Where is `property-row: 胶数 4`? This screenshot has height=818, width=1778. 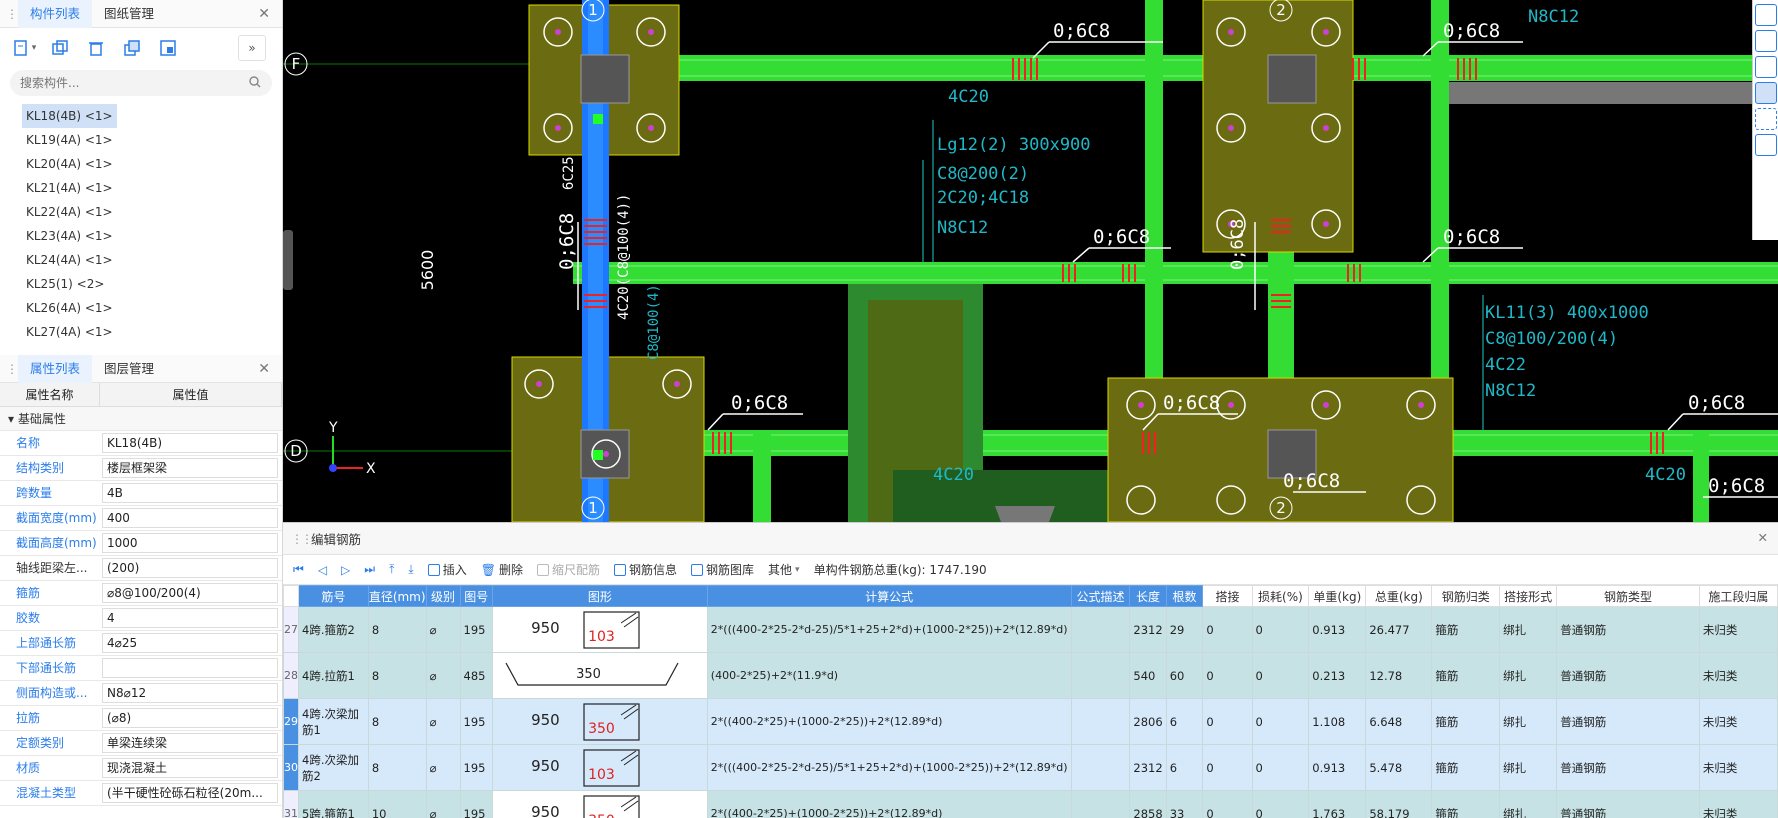 property-row: 胶数 4 is located at coordinates (141, 618).